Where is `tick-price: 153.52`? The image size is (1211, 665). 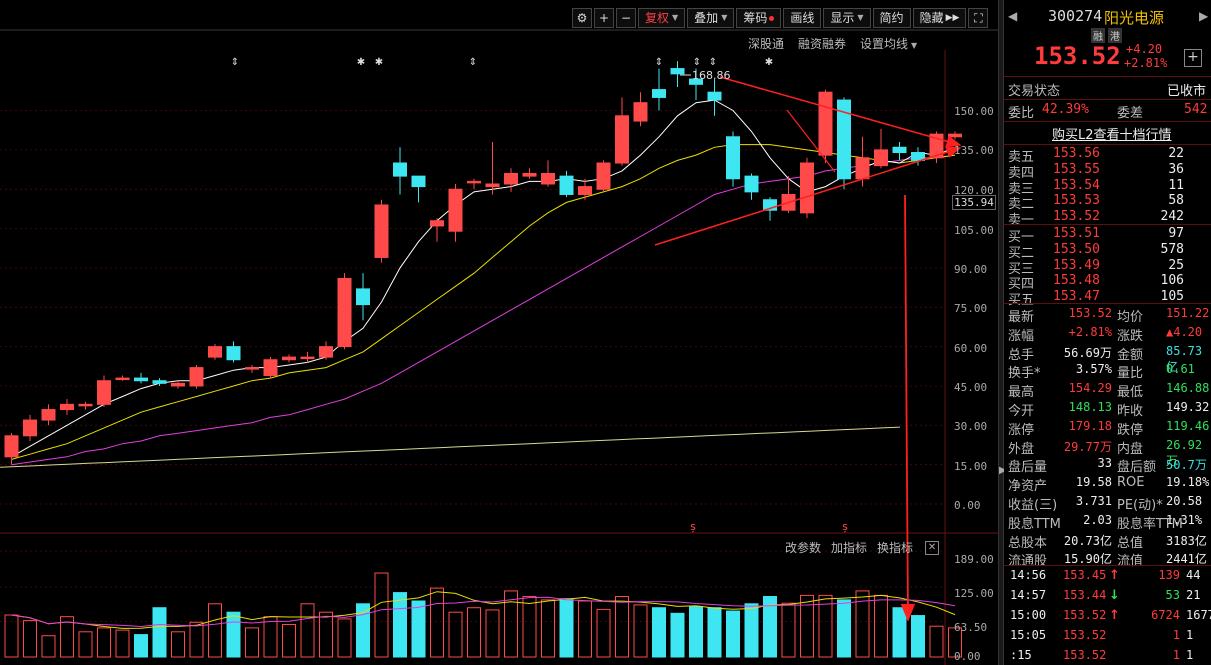 tick-price: 153.52 is located at coordinates (1085, 655).